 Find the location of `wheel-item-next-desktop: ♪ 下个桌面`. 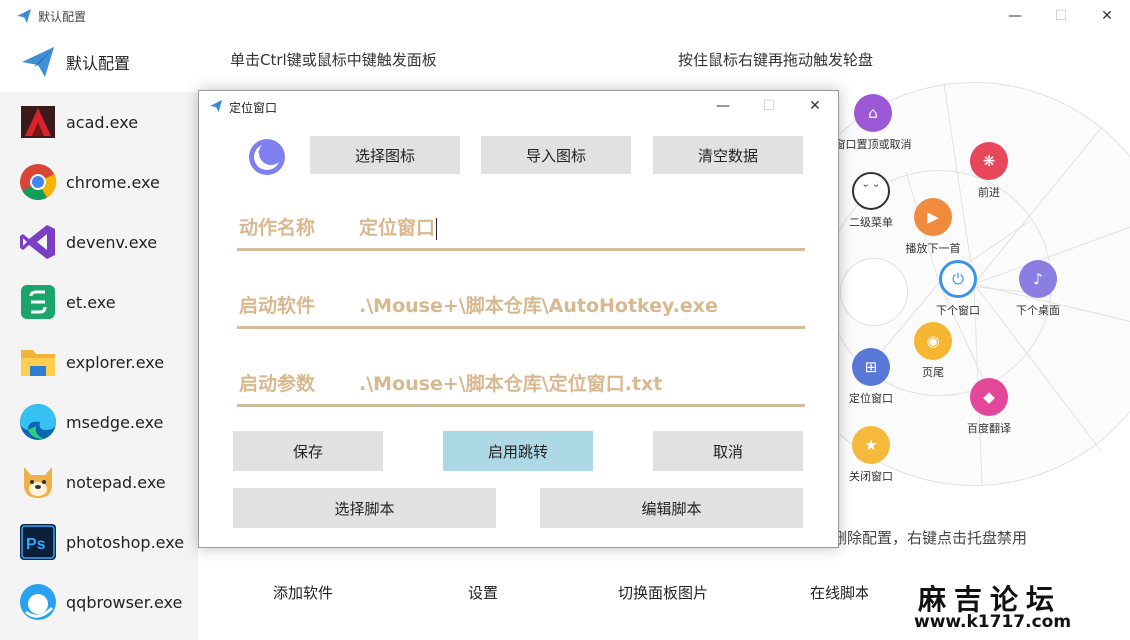

wheel-item-next-desktop: ♪ 下个桌面 is located at coordinates (1038, 289).